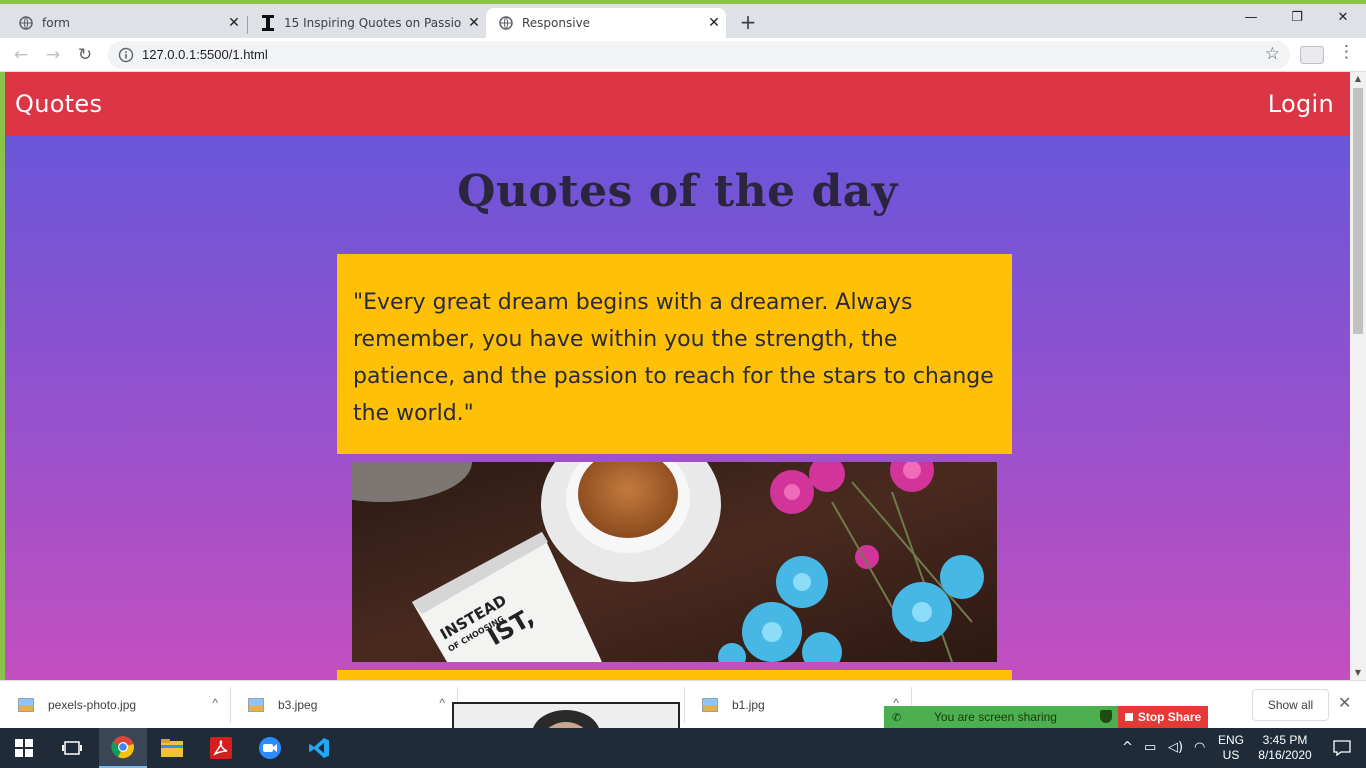  I want to click on coffee-book-flowers-image: INSTEAD OF CHOOSING IST,, so click(674, 562).